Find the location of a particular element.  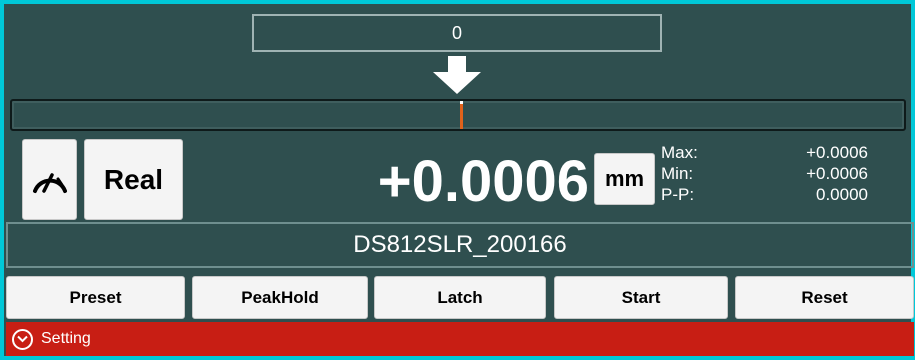

start-button: Start is located at coordinates (641, 297).